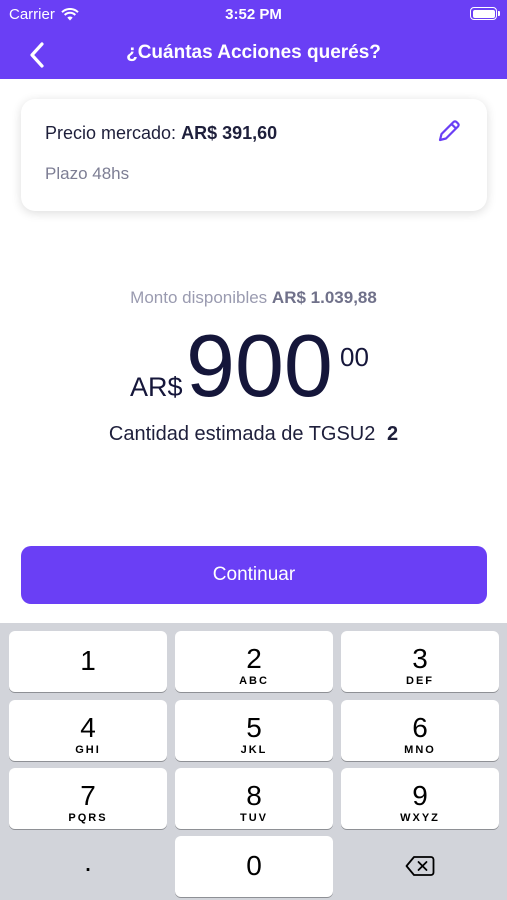 The image size is (507, 900). I want to click on battery-icon, so click(485, 13).